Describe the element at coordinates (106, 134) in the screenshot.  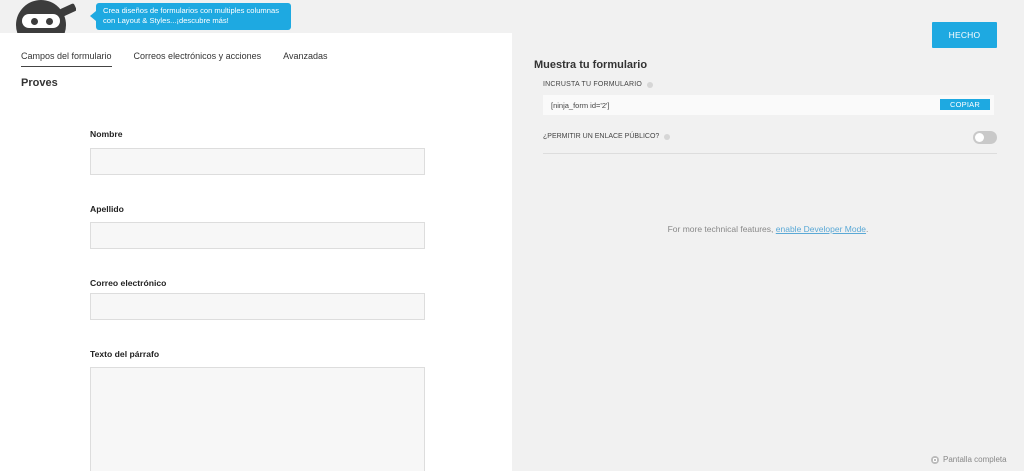
I see `field-label-first-name: Nombre` at that location.